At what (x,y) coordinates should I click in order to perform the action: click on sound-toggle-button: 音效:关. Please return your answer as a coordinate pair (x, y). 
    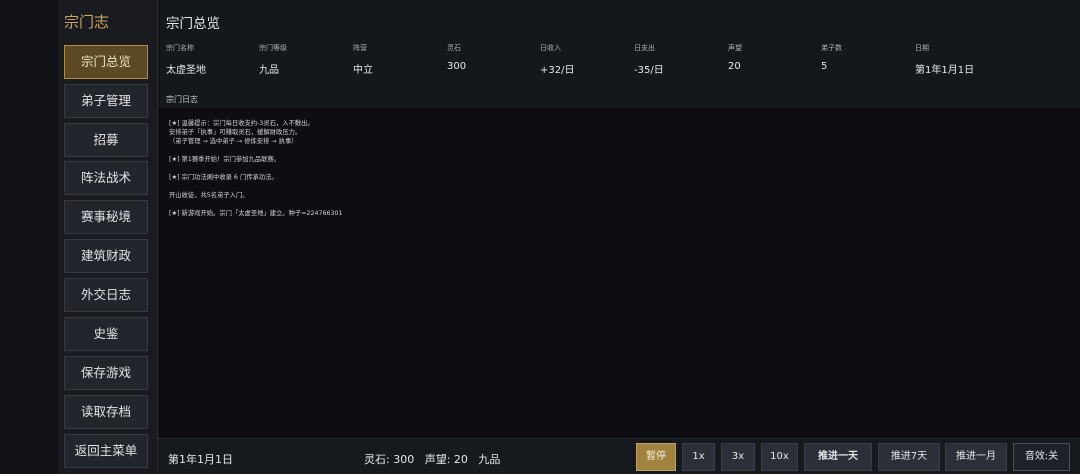
    Looking at the image, I should click on (1041, 457).